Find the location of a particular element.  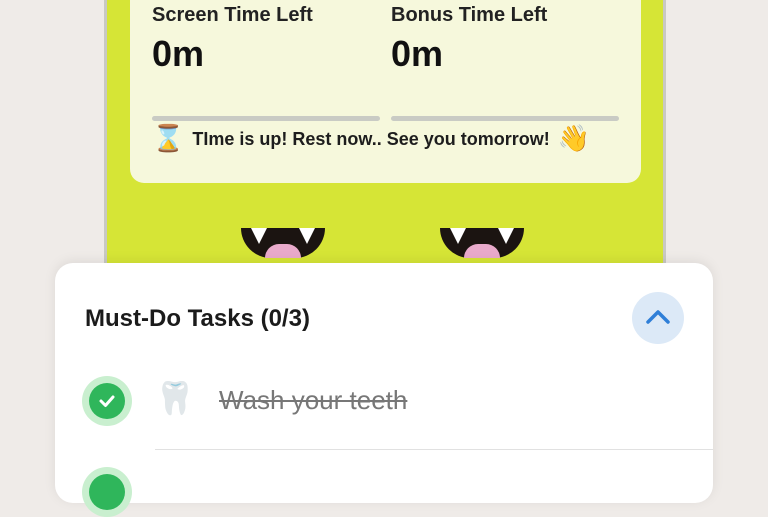

collapse-tasks-button is located at coordinates (658, 318).